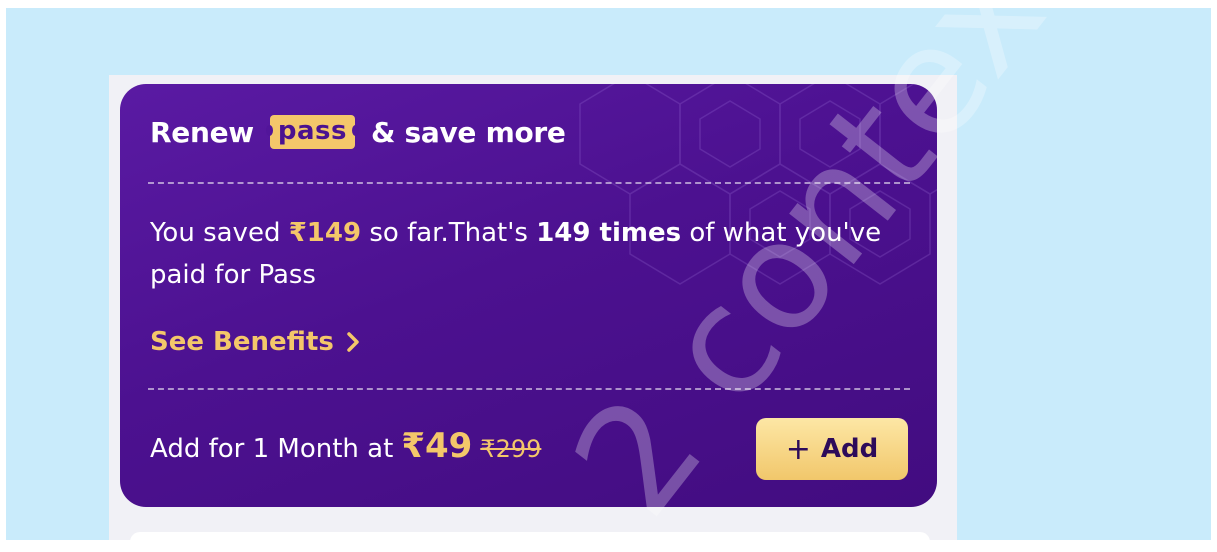 The width and height of the screenshot is (1217, 552). Describe the element at coordinates (242, 342) in the screenshot. I see `see-benefits-label: See Benefits` at that location.